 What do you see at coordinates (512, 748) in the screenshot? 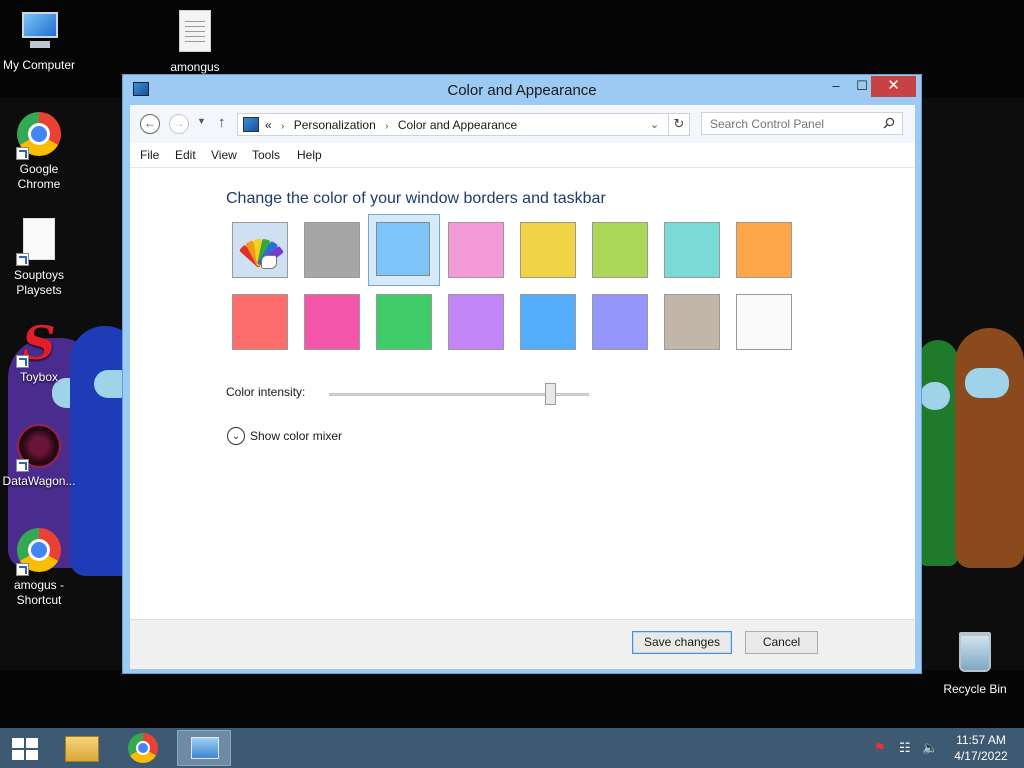
I see `taskbar: ⚑ ☷ 🔈 11:57 AM 4/17/2022` at bounding box center [512, 748].